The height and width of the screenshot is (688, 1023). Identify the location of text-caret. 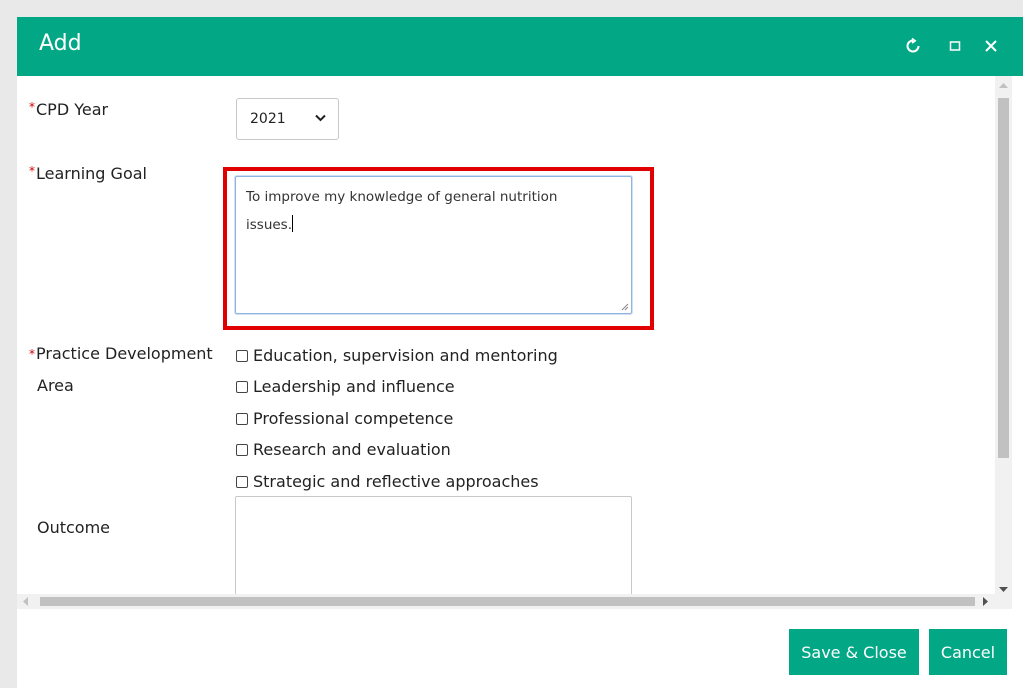
(293, 223).